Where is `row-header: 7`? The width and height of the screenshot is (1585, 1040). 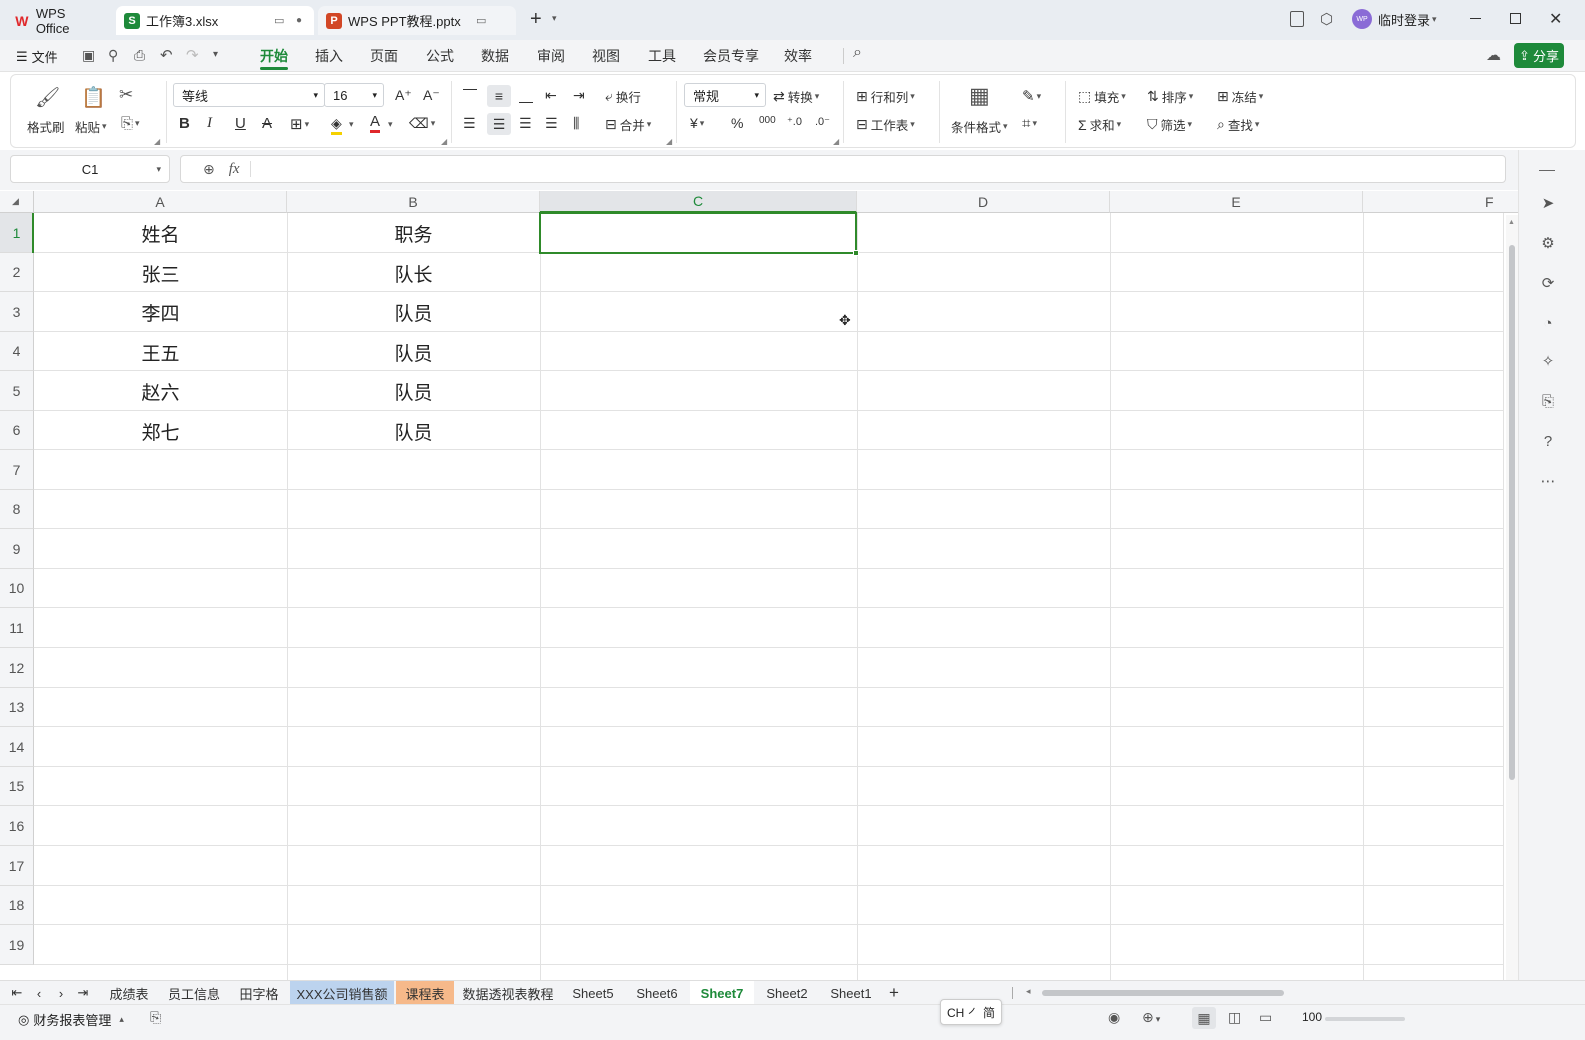
row-header: 7 is located at coordinates (17, 470).